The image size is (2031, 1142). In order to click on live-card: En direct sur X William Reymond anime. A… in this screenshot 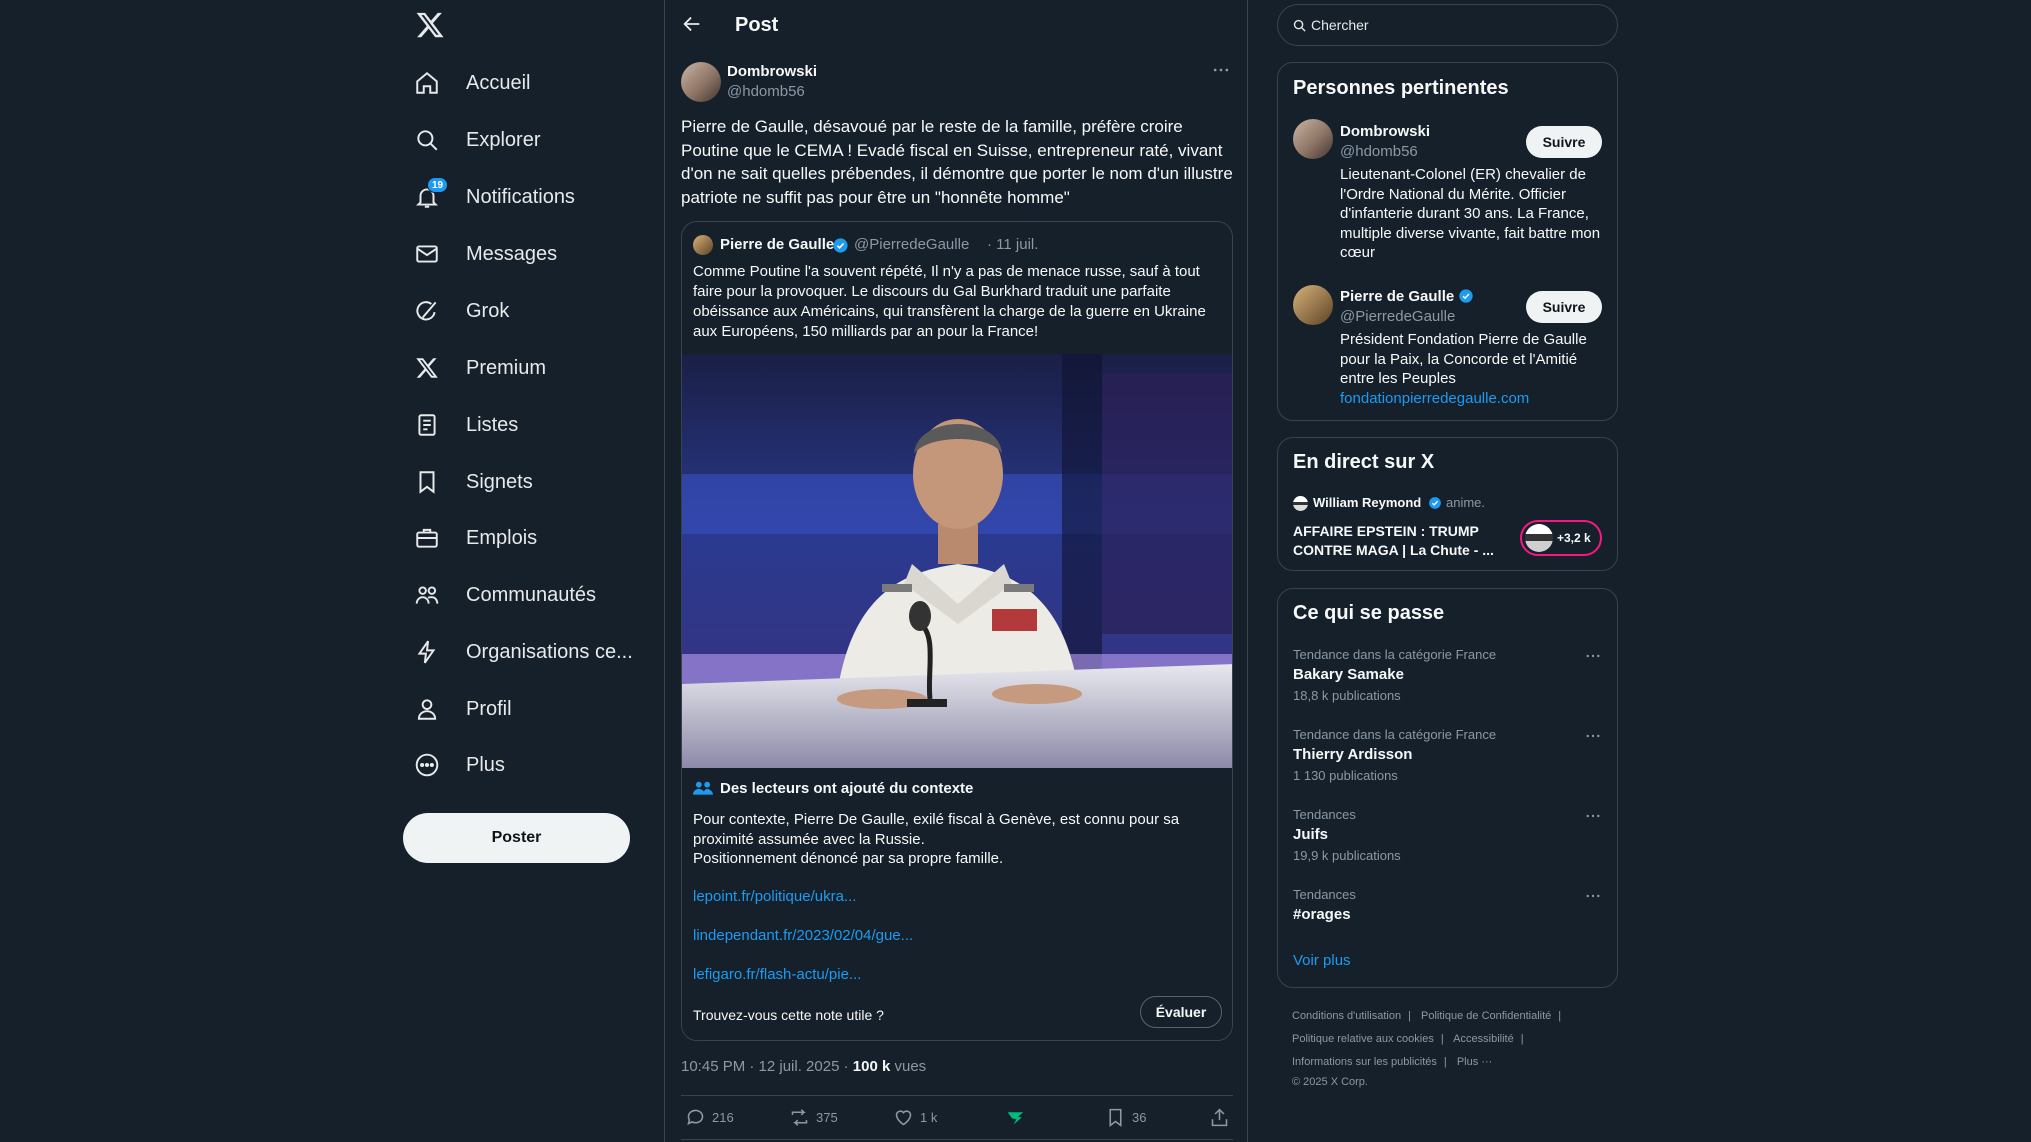, I will do `click(1447, 504)`.